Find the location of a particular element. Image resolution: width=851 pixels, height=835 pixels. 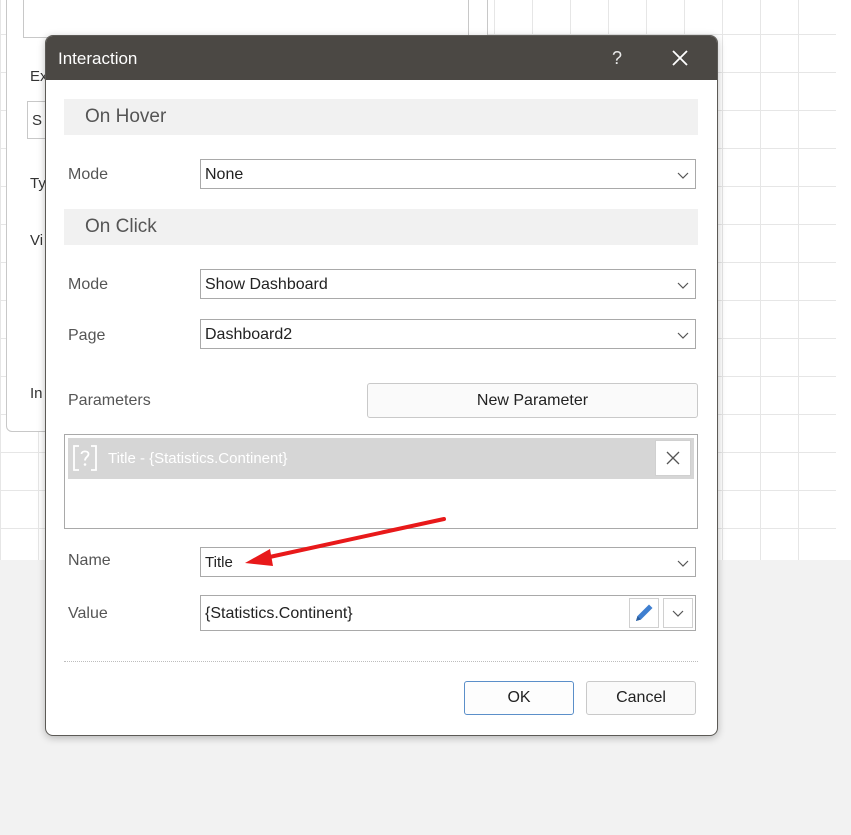

value-dropdown-button is located at coordinates (678, 613).